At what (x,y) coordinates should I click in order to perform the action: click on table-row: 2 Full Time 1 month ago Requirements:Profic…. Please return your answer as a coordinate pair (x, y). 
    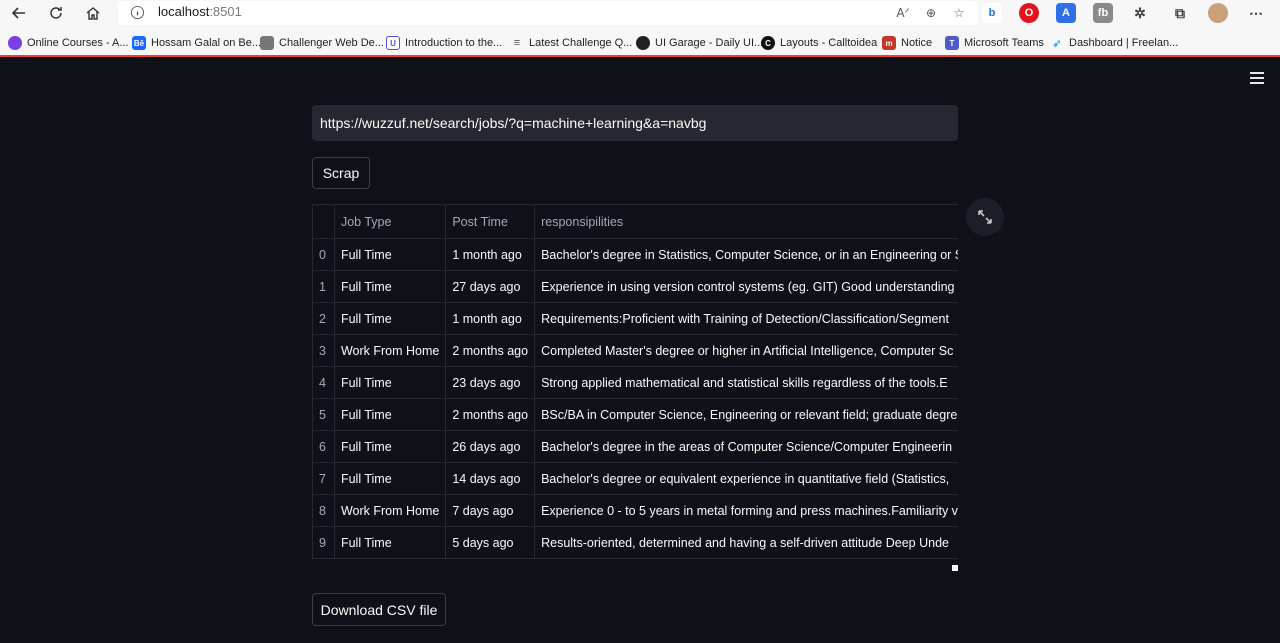
    Looking at the image, I should click on (635, 318).